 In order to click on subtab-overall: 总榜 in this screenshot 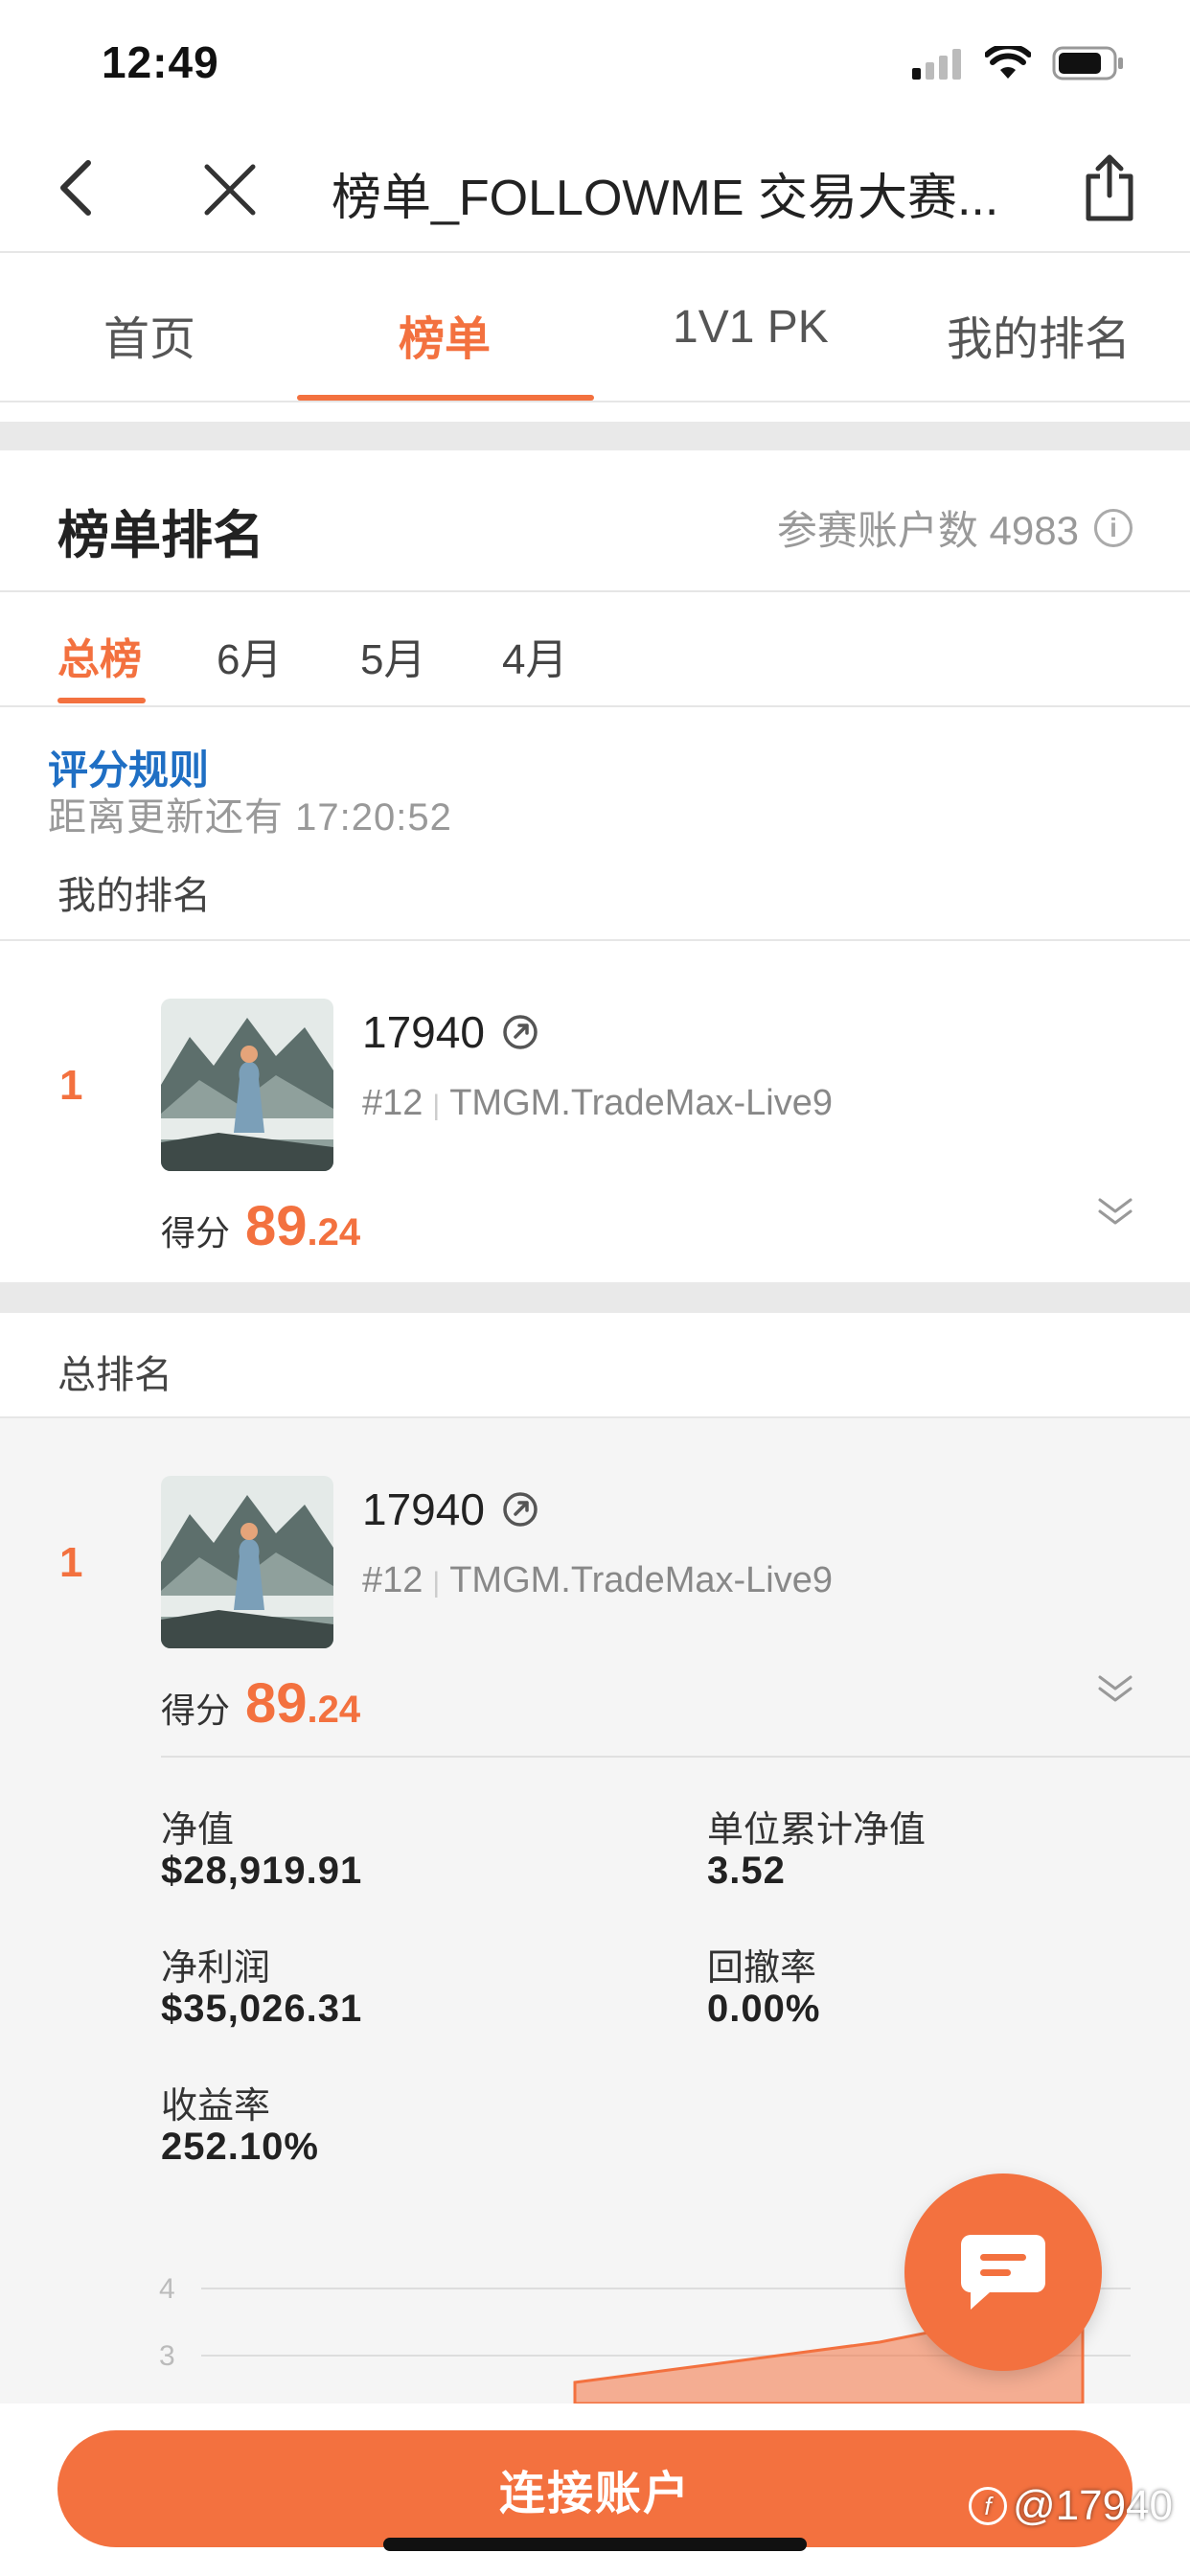, I will do `click(99, 655)`.